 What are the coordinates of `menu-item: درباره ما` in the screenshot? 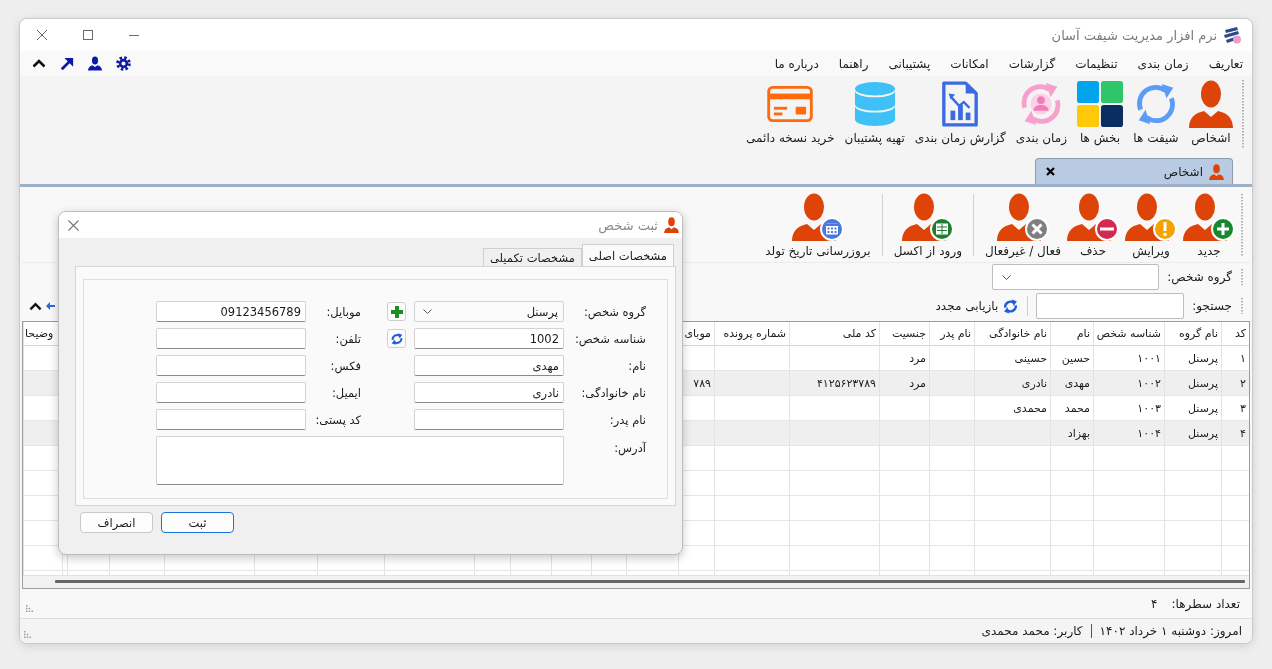 It's located at (796, 63).